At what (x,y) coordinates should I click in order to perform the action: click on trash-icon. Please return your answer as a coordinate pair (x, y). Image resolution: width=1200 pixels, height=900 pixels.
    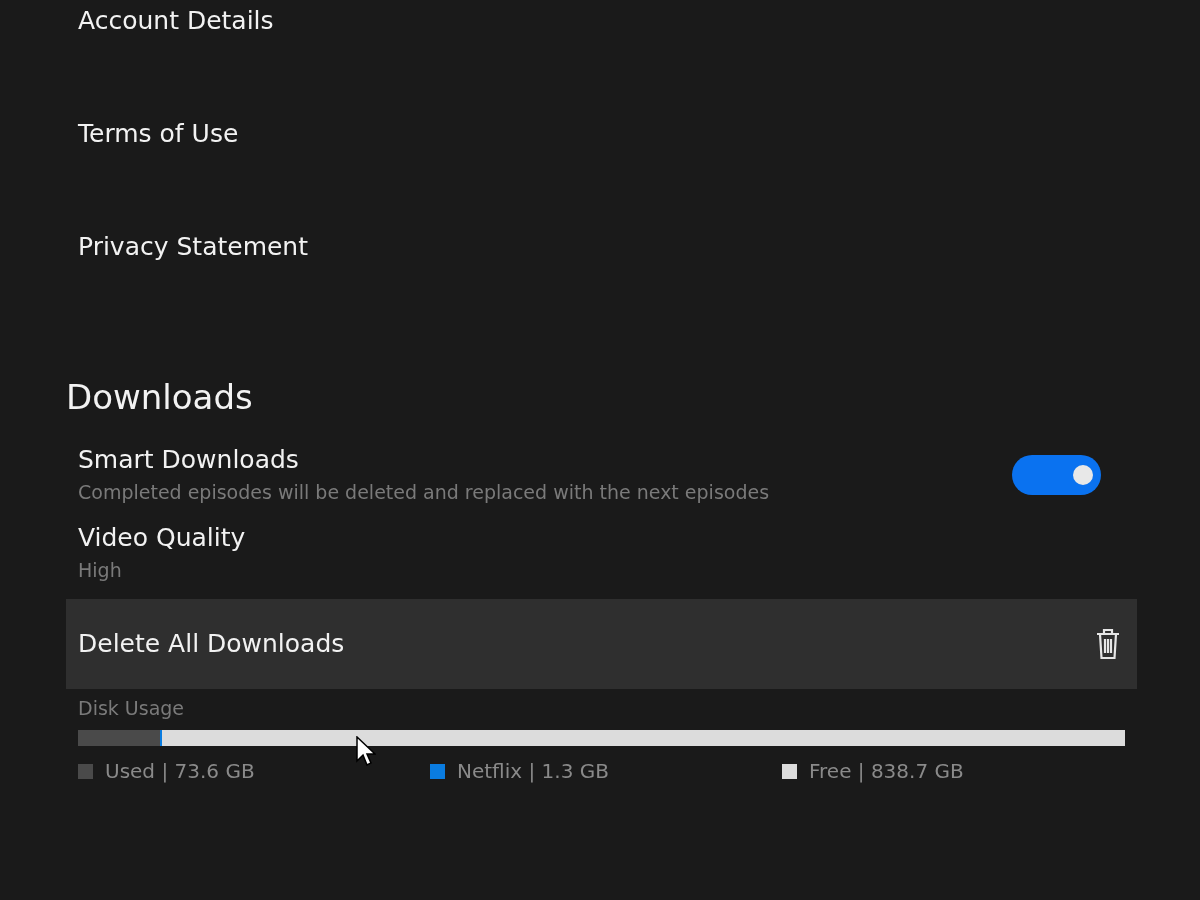
    Looking at the image, I should click on (1108, 644).